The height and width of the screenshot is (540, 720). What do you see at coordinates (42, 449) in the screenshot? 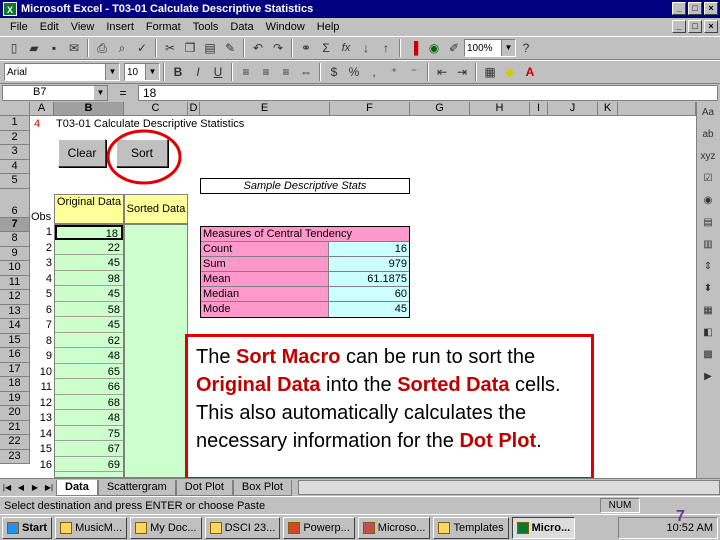
I see `obs-cell: 15` at bounding box center [42, 449].